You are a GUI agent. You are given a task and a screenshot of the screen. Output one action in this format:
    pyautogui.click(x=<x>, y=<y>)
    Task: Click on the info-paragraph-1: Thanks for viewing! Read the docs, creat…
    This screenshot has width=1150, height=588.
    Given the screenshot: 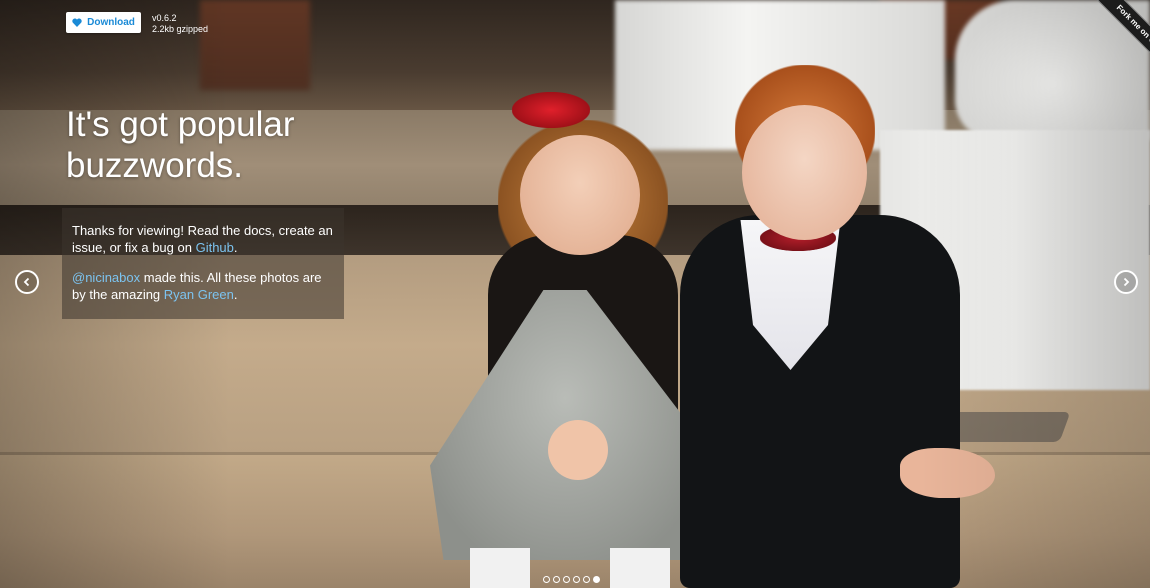 What is the action you would take?
    pyautogui.click(x=203, y=239)
    